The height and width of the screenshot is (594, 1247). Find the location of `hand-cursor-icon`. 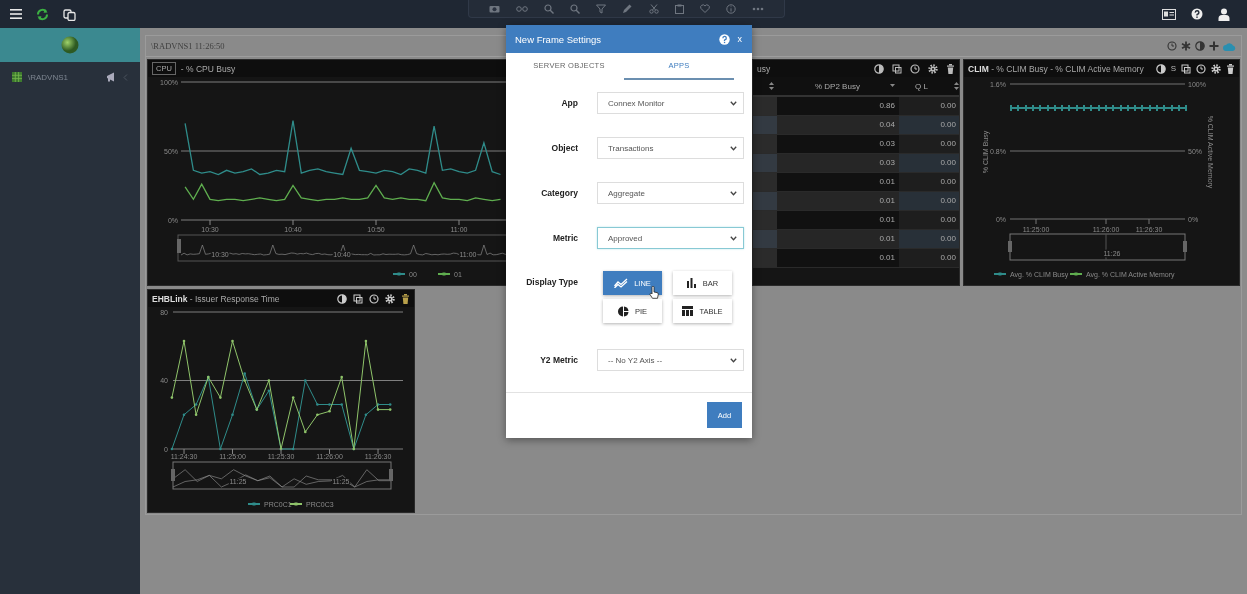

hand-cursor-icon is located at coordinates (654, 292).